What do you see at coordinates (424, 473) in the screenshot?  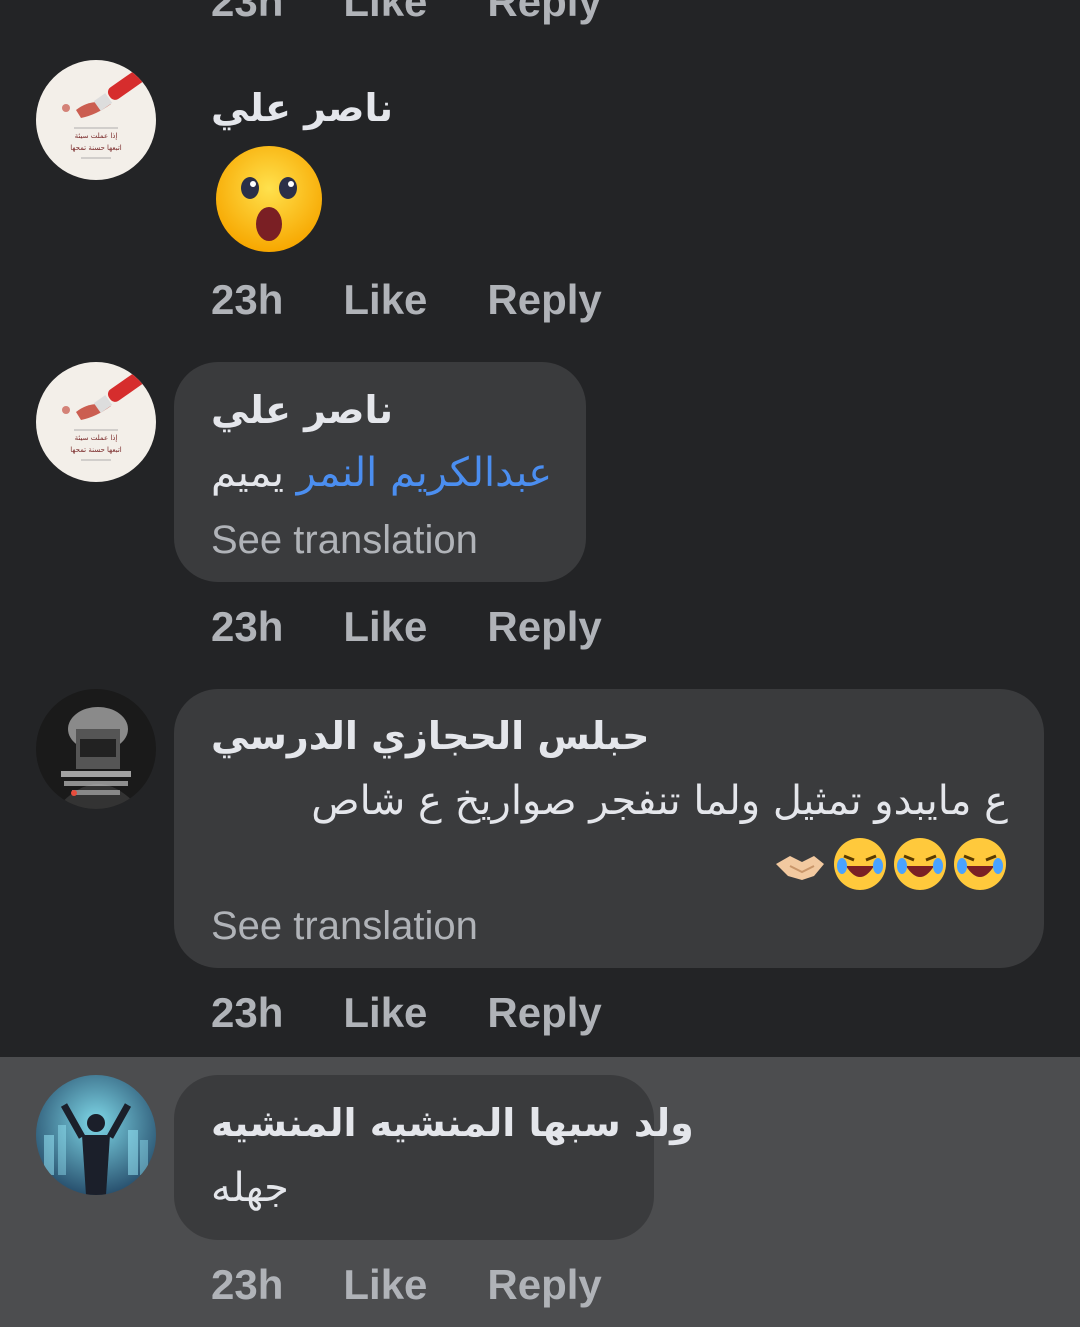 I see `mention-link: عبدالكريم النمر` at bounding box center [424, 473].